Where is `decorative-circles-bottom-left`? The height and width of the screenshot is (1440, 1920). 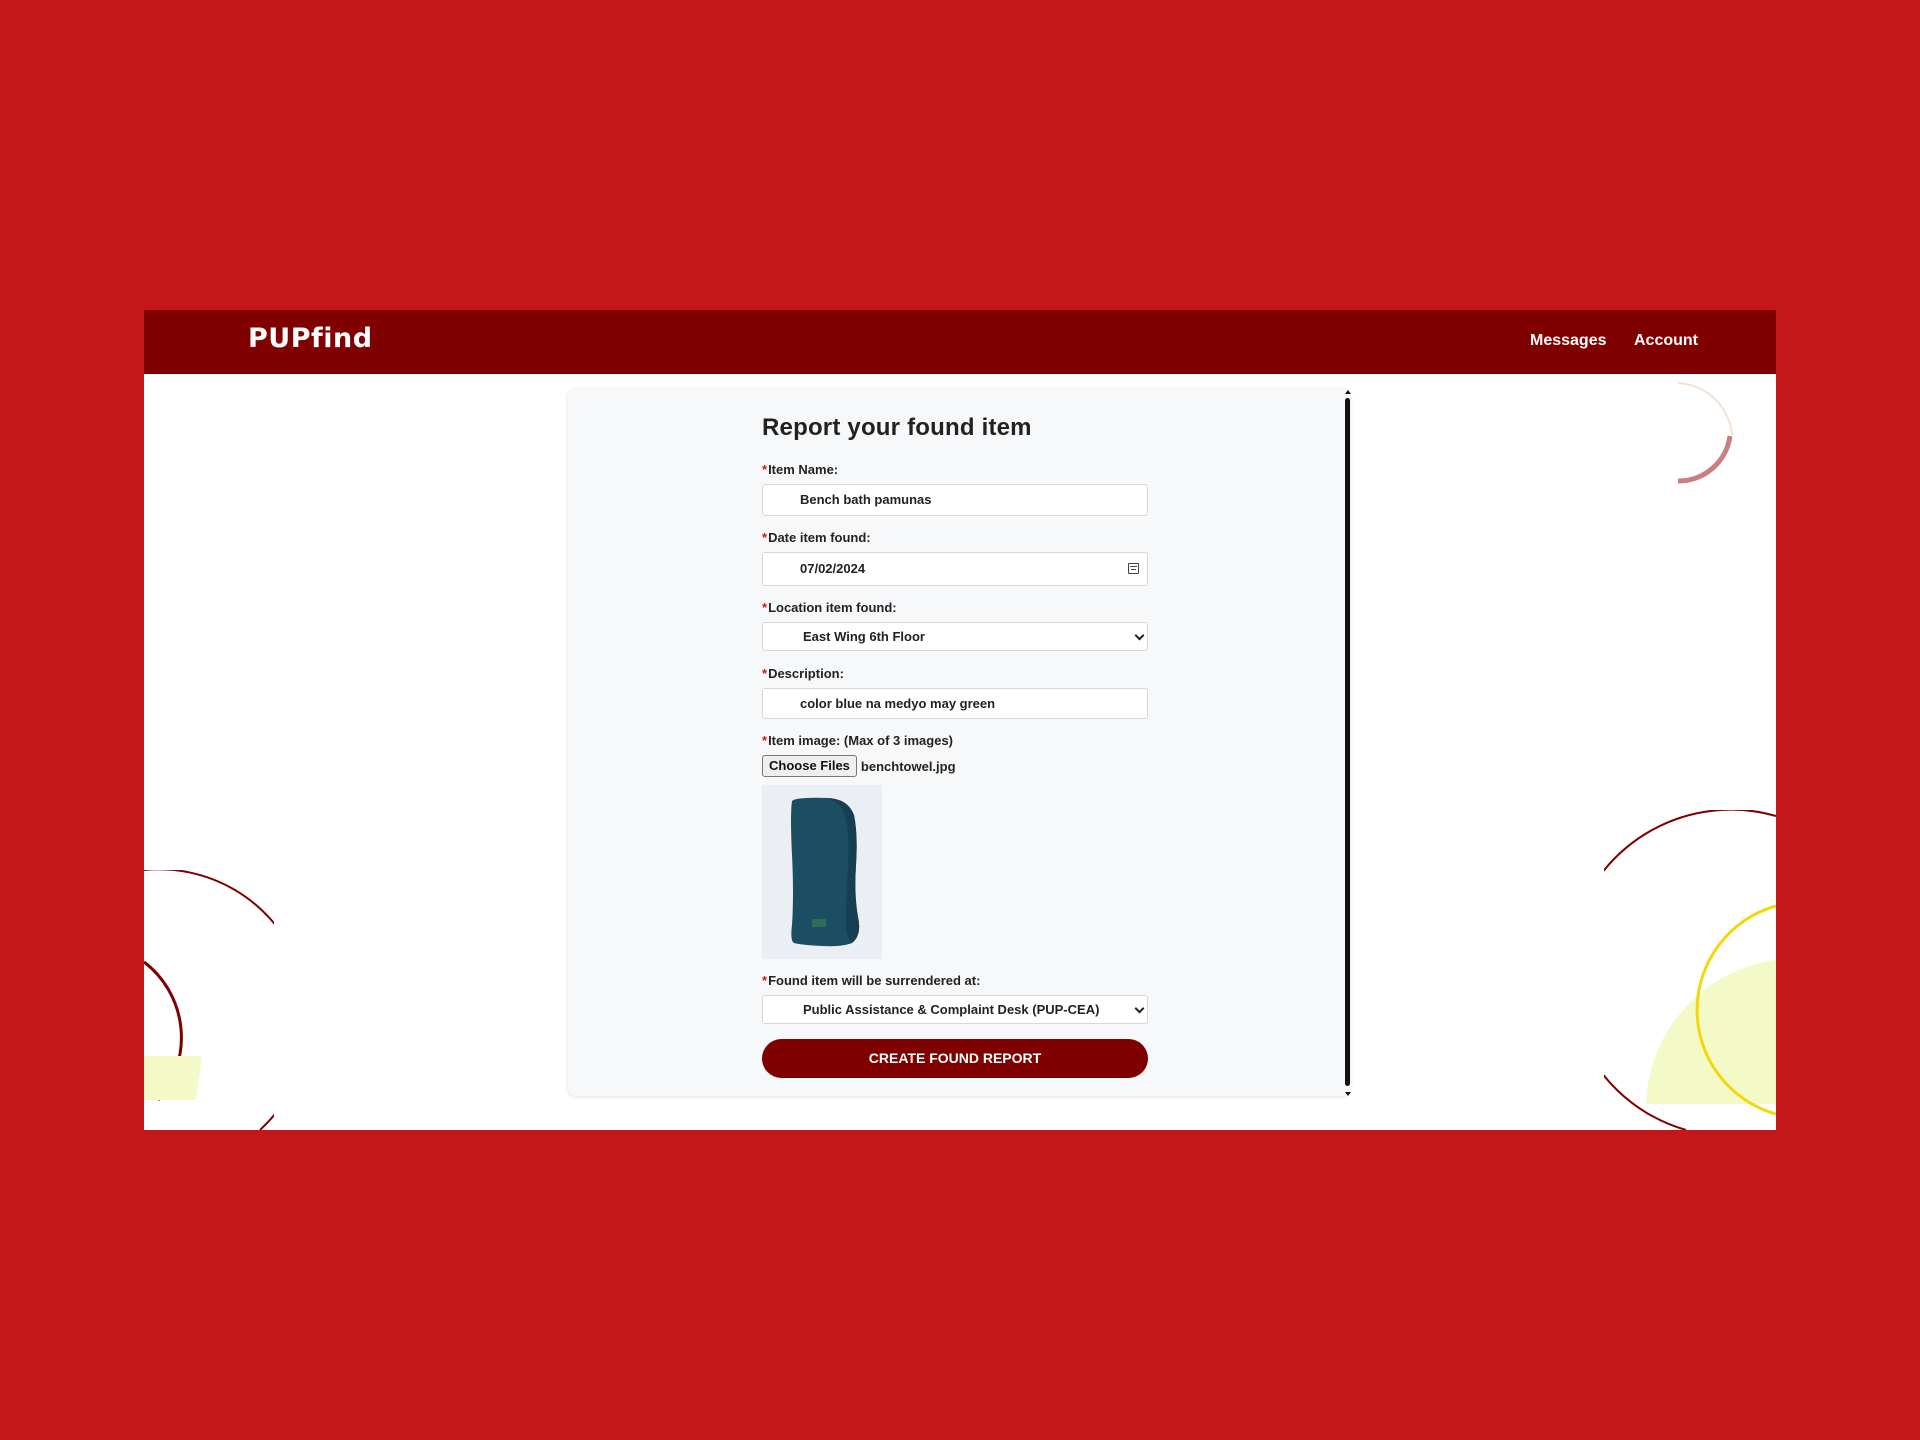 decorative-circles-bottom-left is located at coordinates (209, 1000).